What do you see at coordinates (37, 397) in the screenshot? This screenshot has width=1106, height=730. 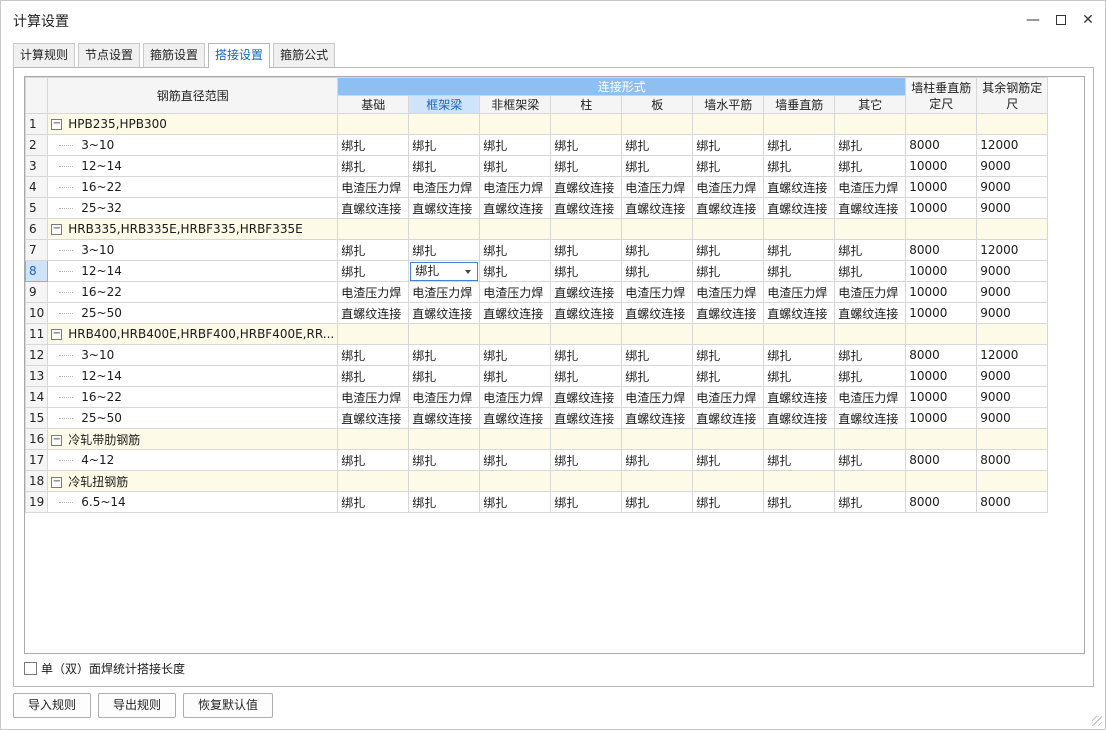 I see `row-number: 14` at bounding box center [37, 397].